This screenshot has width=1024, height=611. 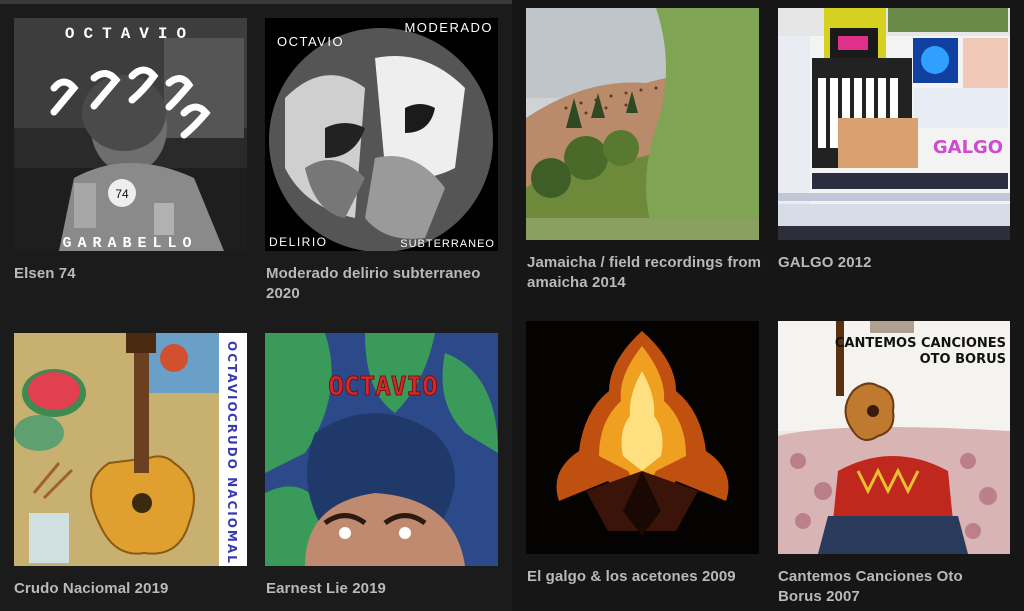 I want to click on album-title: Moderado delirio subterraneo 2020, so click(x=386, y=284).